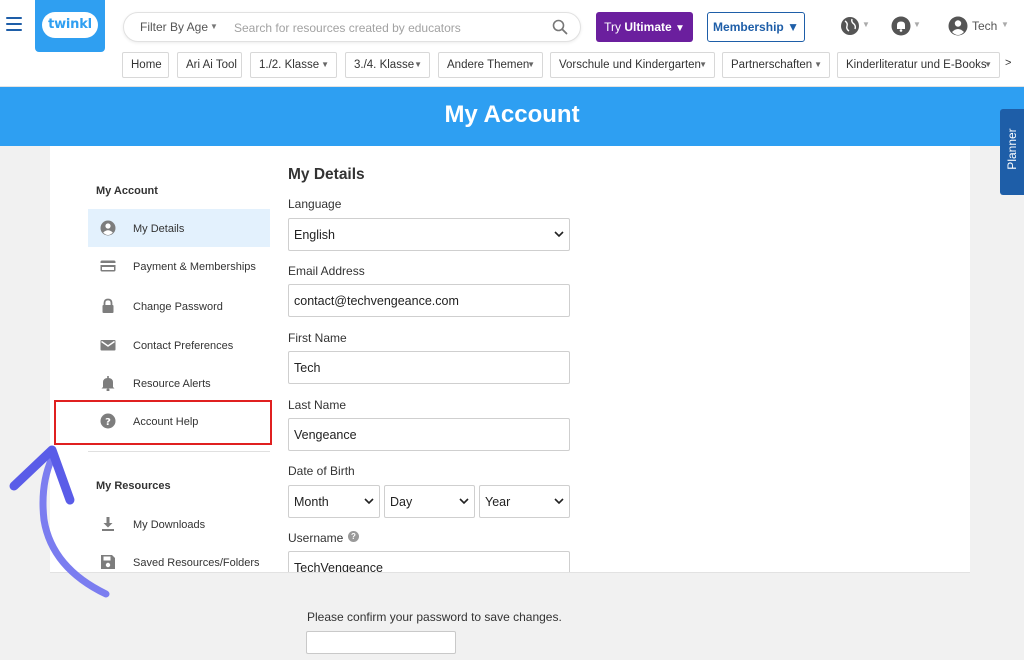 This screenshot has width=1024, height=660. What do you see at coordinates (183, 346) in the screenshot?
I see `sidebar-item-label: Contact Preferences` at bounding box center [183, 346].